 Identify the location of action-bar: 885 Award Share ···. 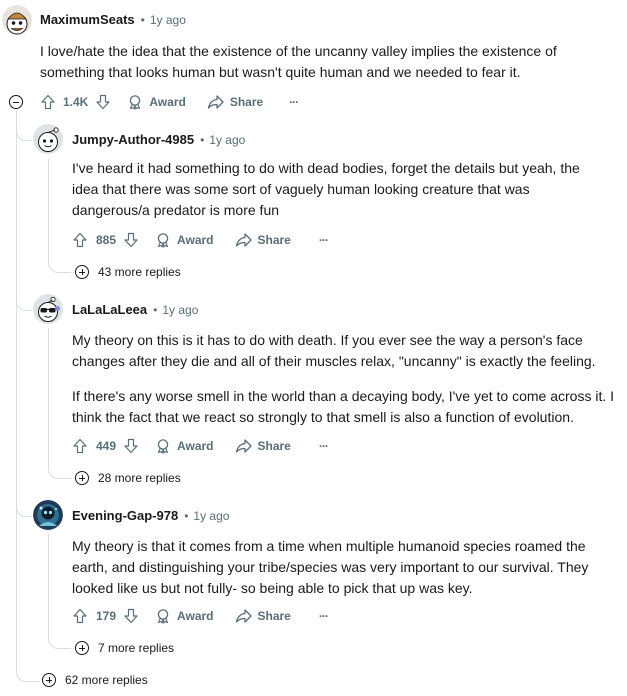
(200, 240).